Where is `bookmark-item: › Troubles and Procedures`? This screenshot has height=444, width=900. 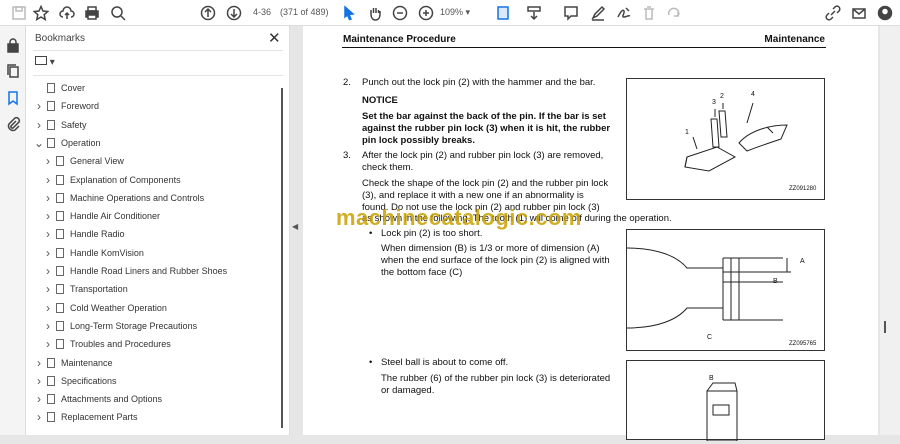 bookmark-item: › Troubles and Procedures is located at coordinates (107, 344).